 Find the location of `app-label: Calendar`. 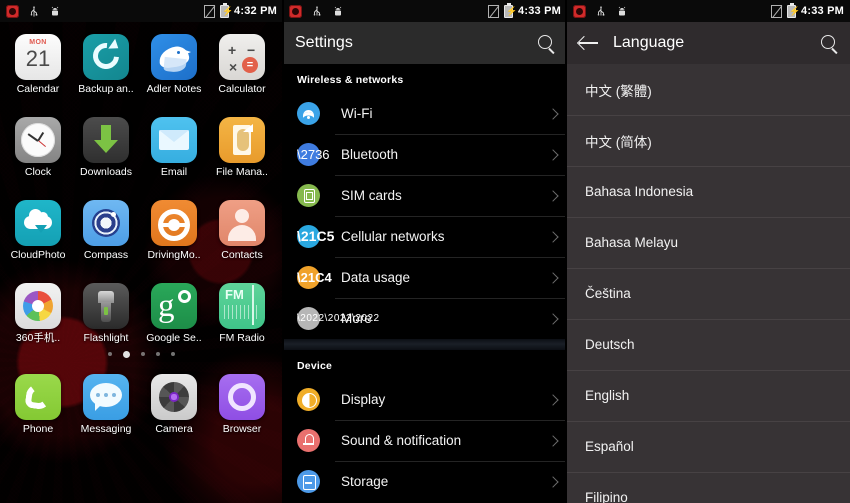

app-label: Calendar is located at coordinates (38, 89).